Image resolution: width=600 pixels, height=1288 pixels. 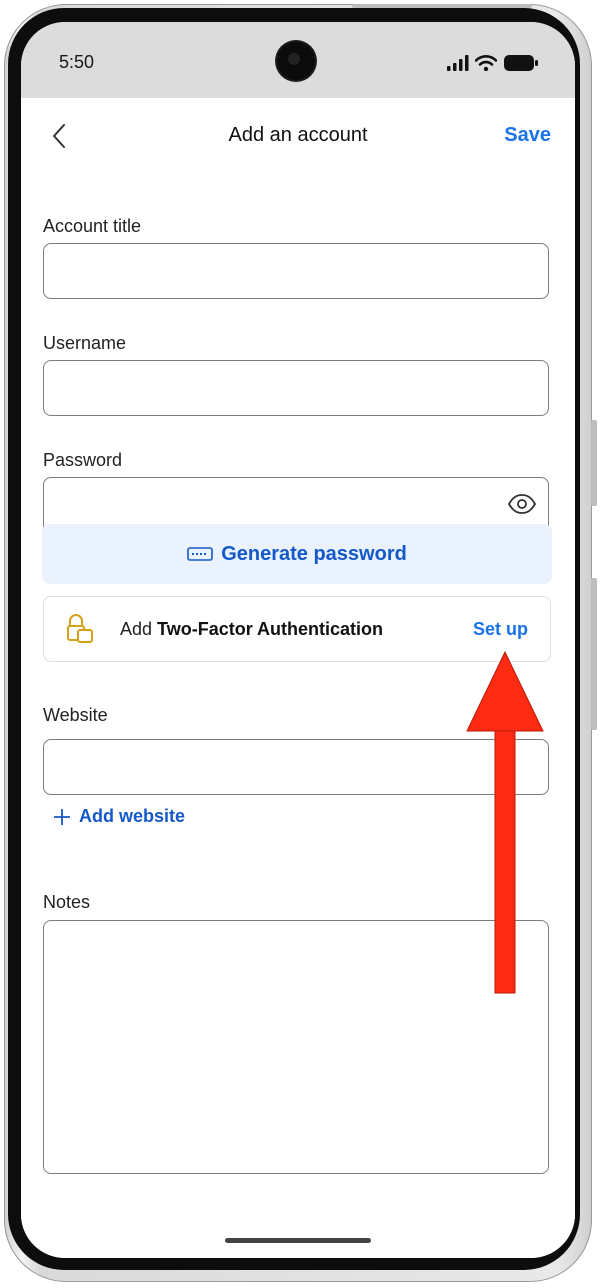 What do you see at coordinates (67, 902) in the screenshot?
I see `notes-label: Notes` at bounding box center [67, 902].